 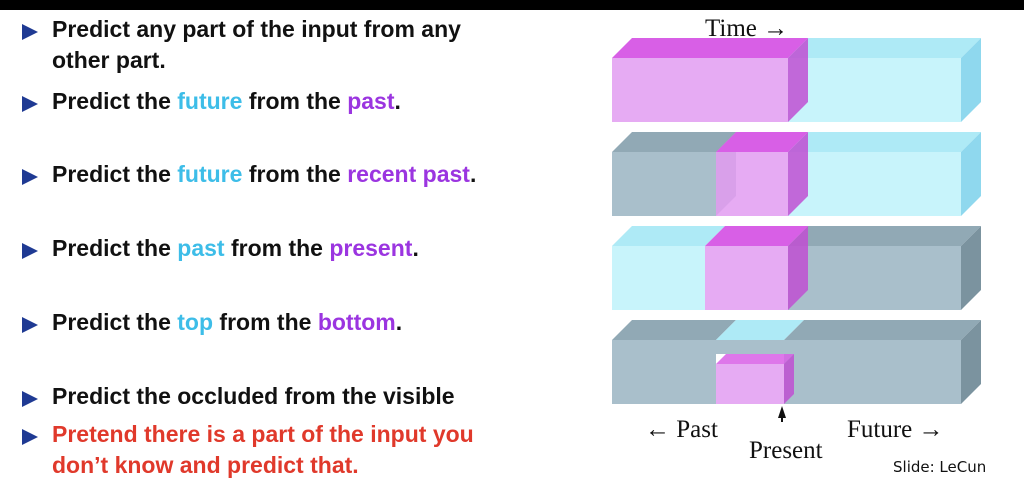 I want to click on bullet-text: Predict the future from the recent past., so click(x=264, y=174).